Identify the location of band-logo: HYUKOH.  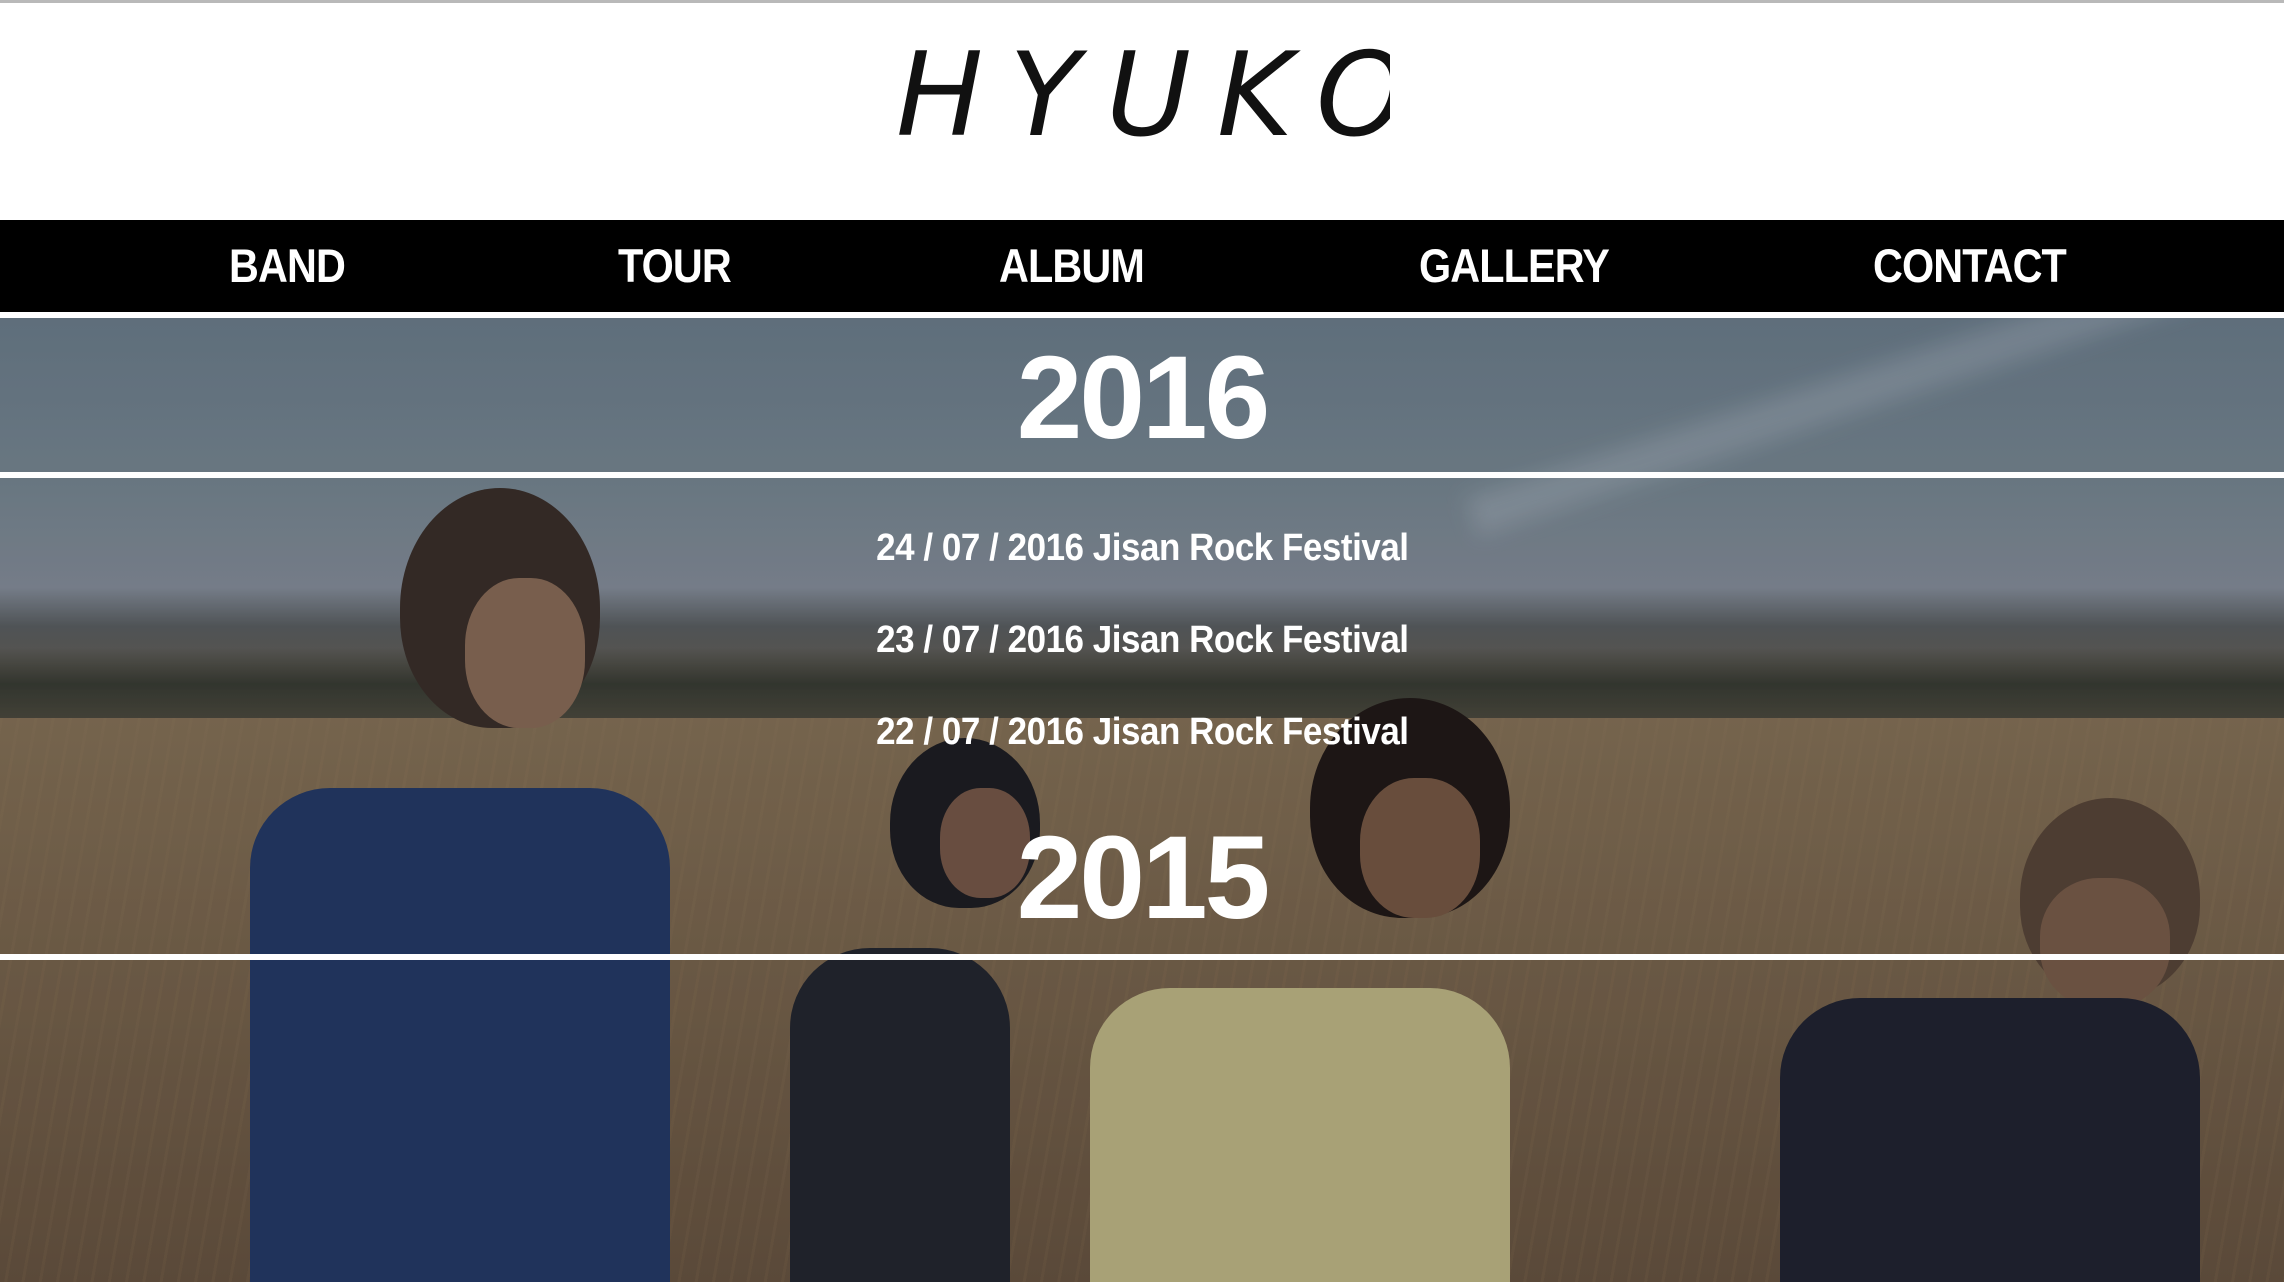
(1140, 82).